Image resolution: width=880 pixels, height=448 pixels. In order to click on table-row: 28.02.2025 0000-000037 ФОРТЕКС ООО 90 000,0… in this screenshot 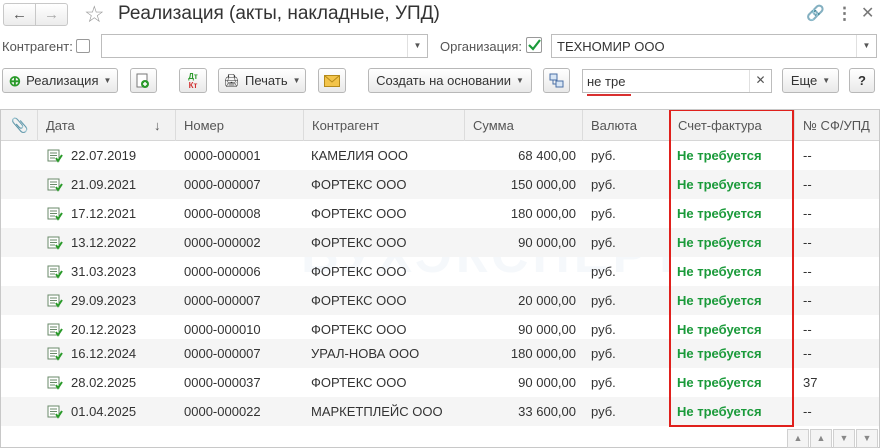, I will do `click(440, 382)`.